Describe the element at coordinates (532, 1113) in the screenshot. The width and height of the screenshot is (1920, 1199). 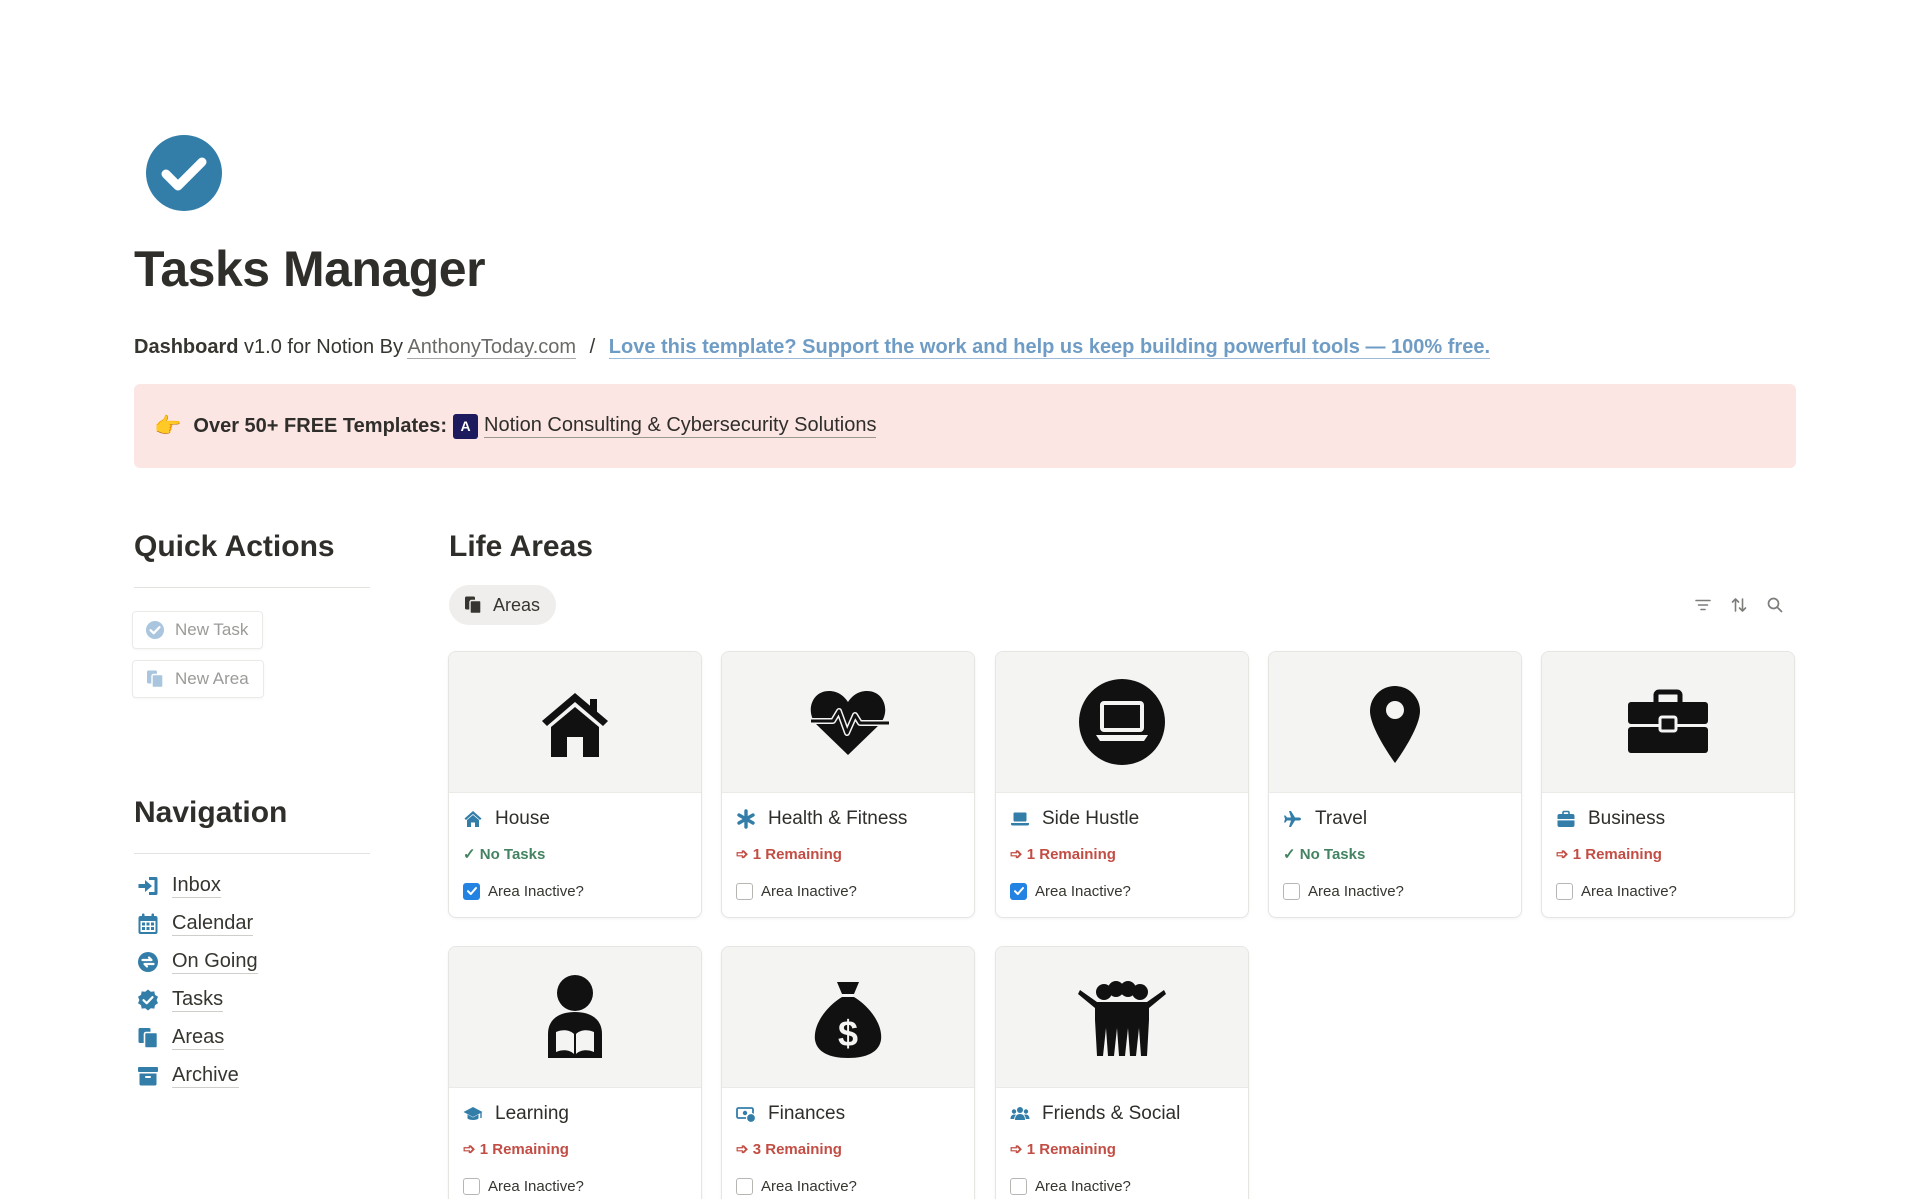
I see `card-title: Learning` at that location.